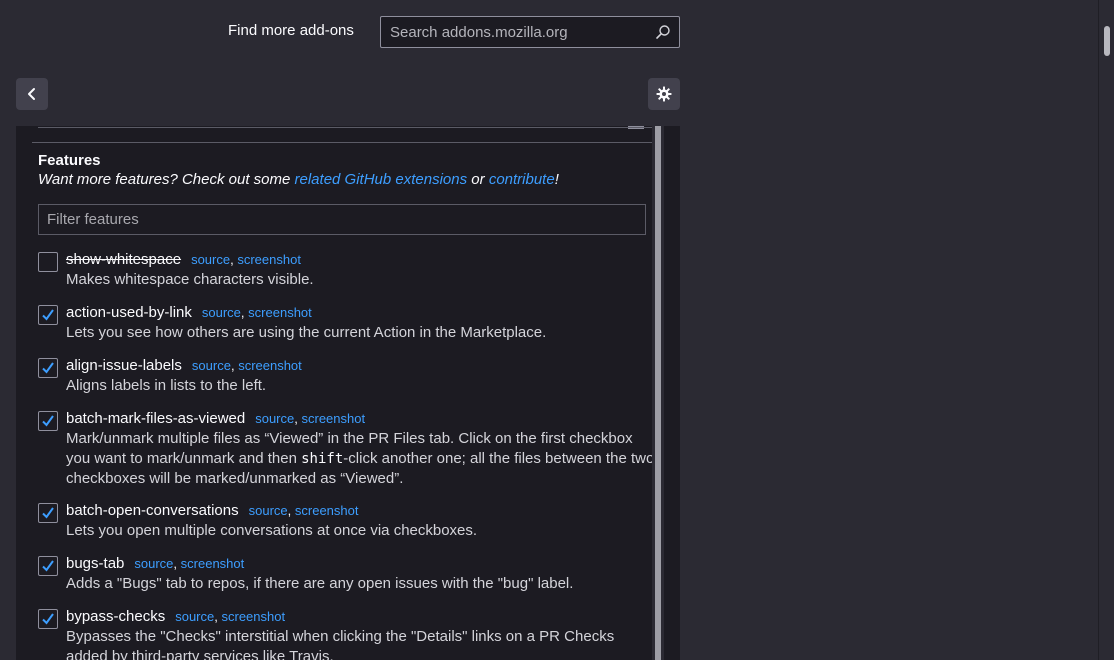 This screenshot has height=660, width=1114. I want to click on gear-icon, so click(664, 94).